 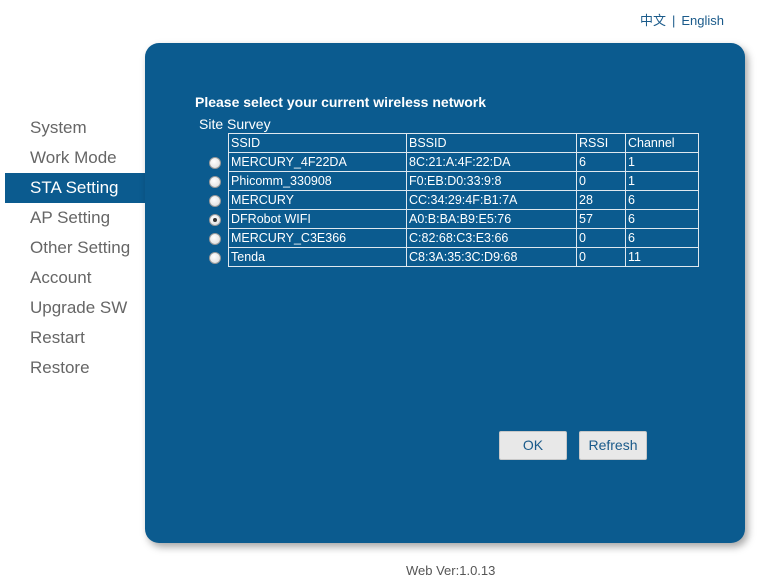 What do you see at coordinates (491, 200) in the screenshot?
I see `bssid-cell: CC:34:29:4F:B1:7A` at bounding box center [491, 200].